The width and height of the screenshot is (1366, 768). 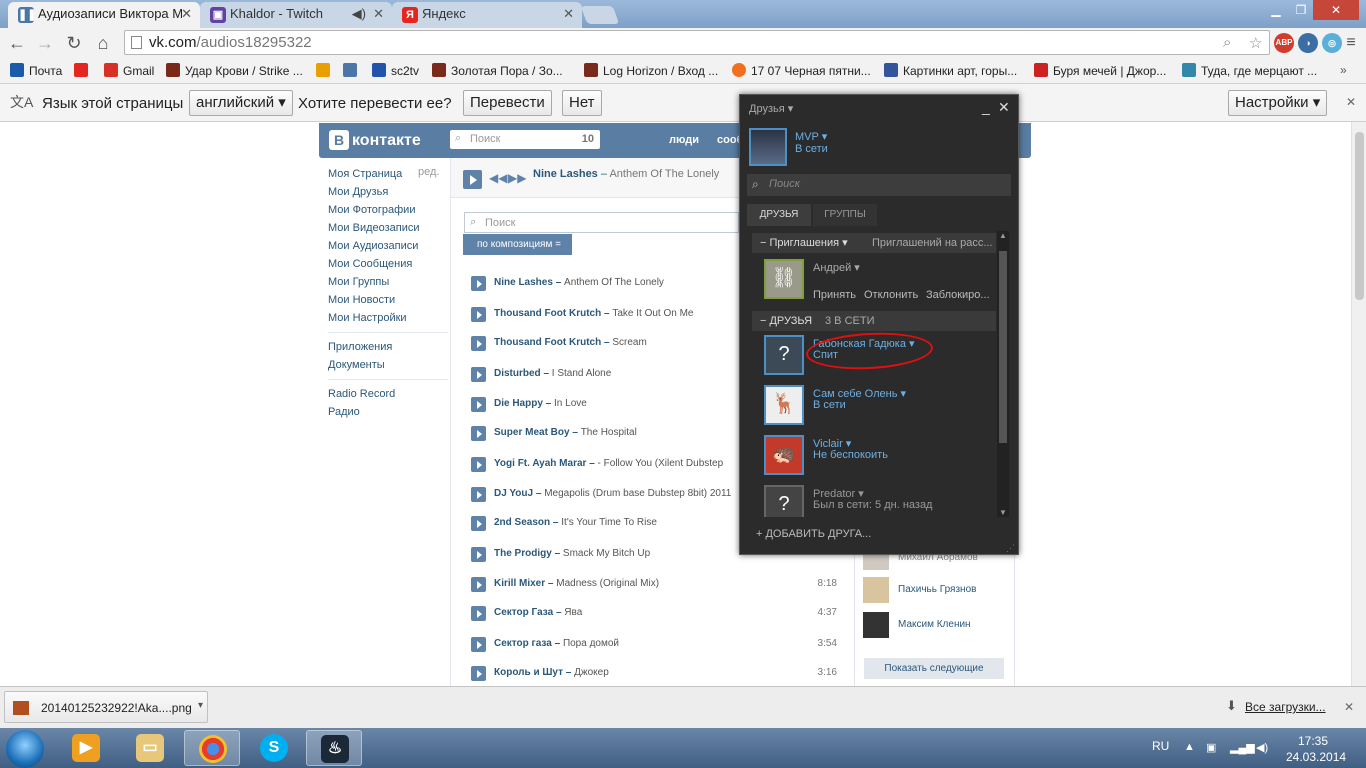 I want to click on friend-item: Максим Кленин, so click(x=938, y=625).